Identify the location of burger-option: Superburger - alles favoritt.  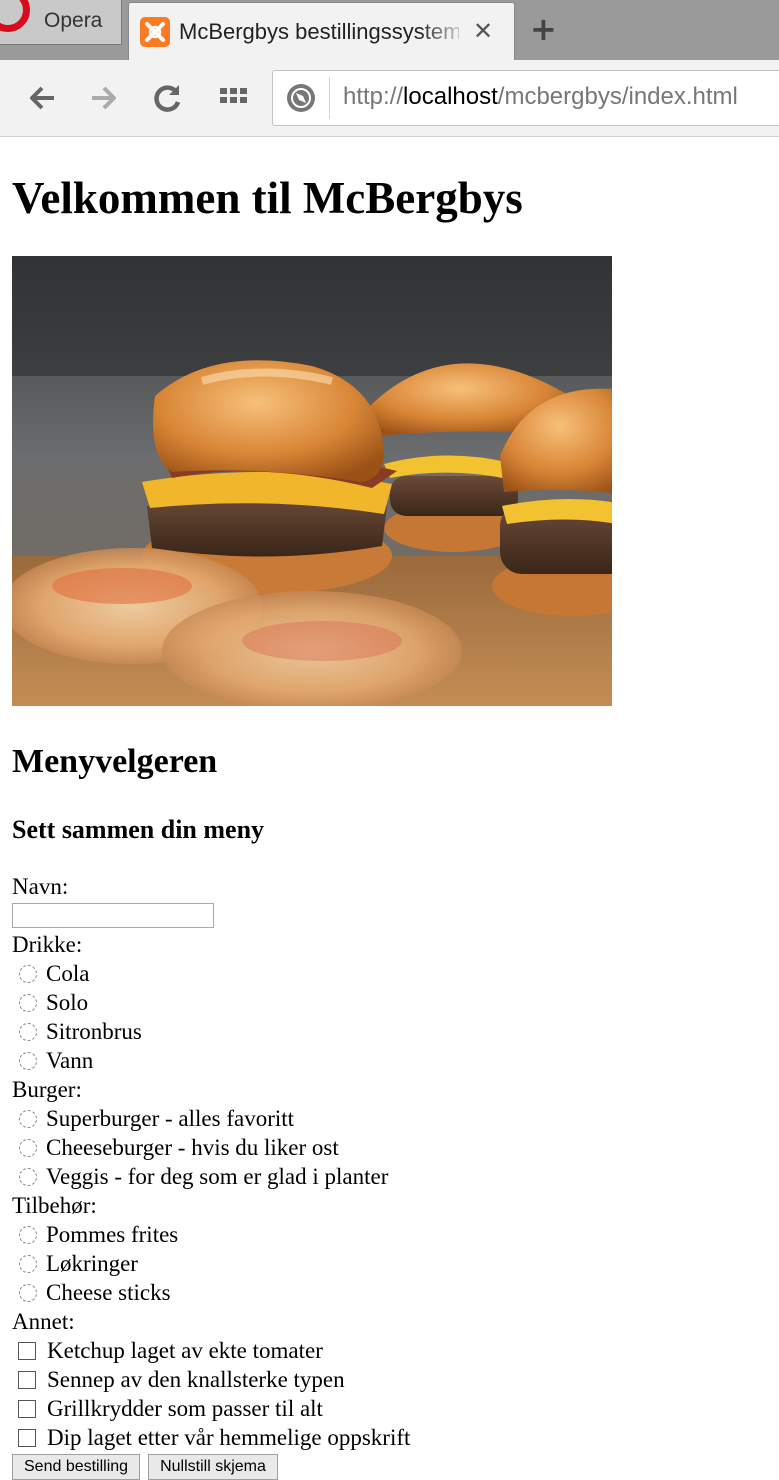
(211, 1118).